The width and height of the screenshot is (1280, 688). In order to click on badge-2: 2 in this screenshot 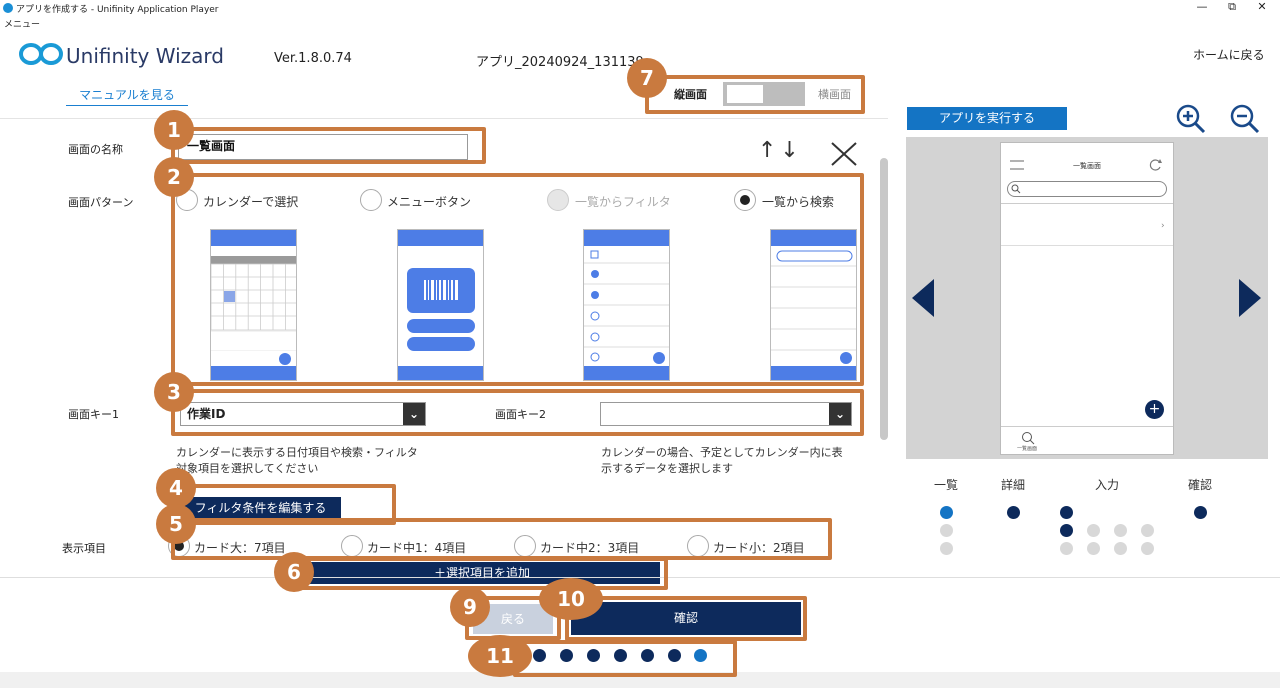, I will do `click(174, 177)`.